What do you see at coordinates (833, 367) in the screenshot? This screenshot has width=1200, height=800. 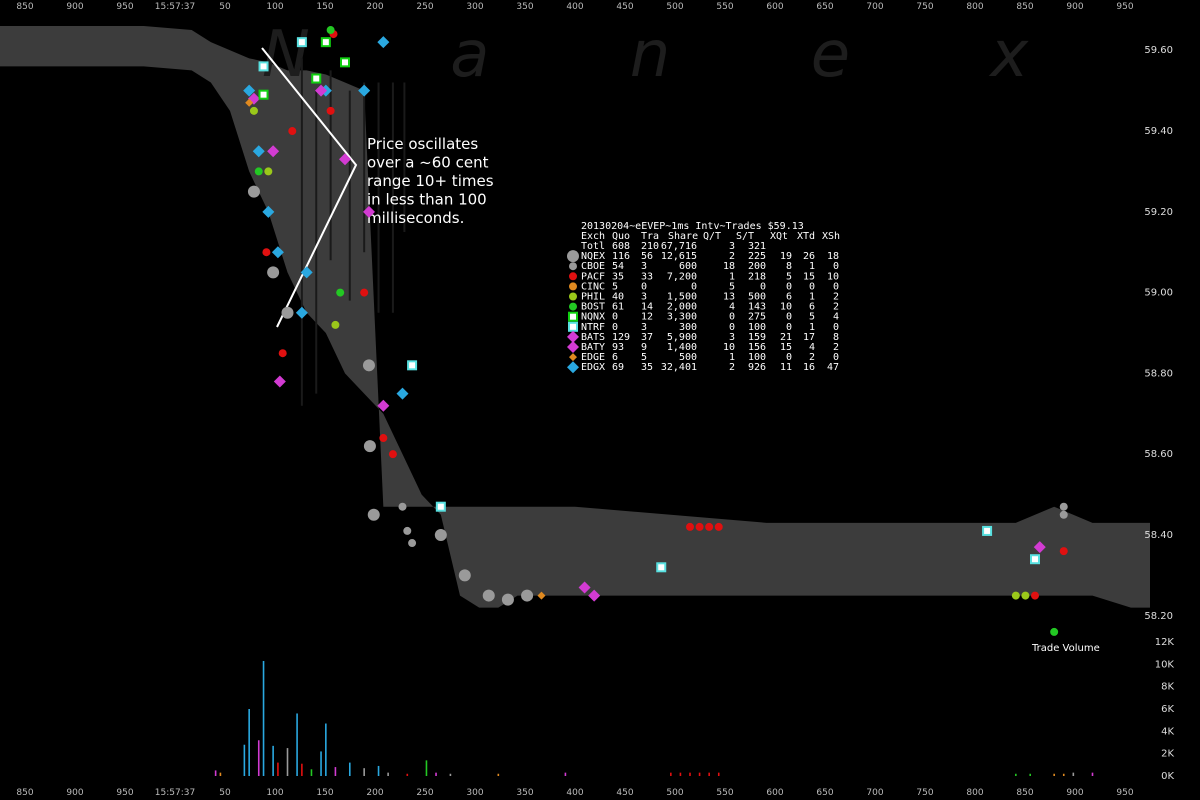 I see `table-cell-xsh: 47` at bounding box center [833, 367].